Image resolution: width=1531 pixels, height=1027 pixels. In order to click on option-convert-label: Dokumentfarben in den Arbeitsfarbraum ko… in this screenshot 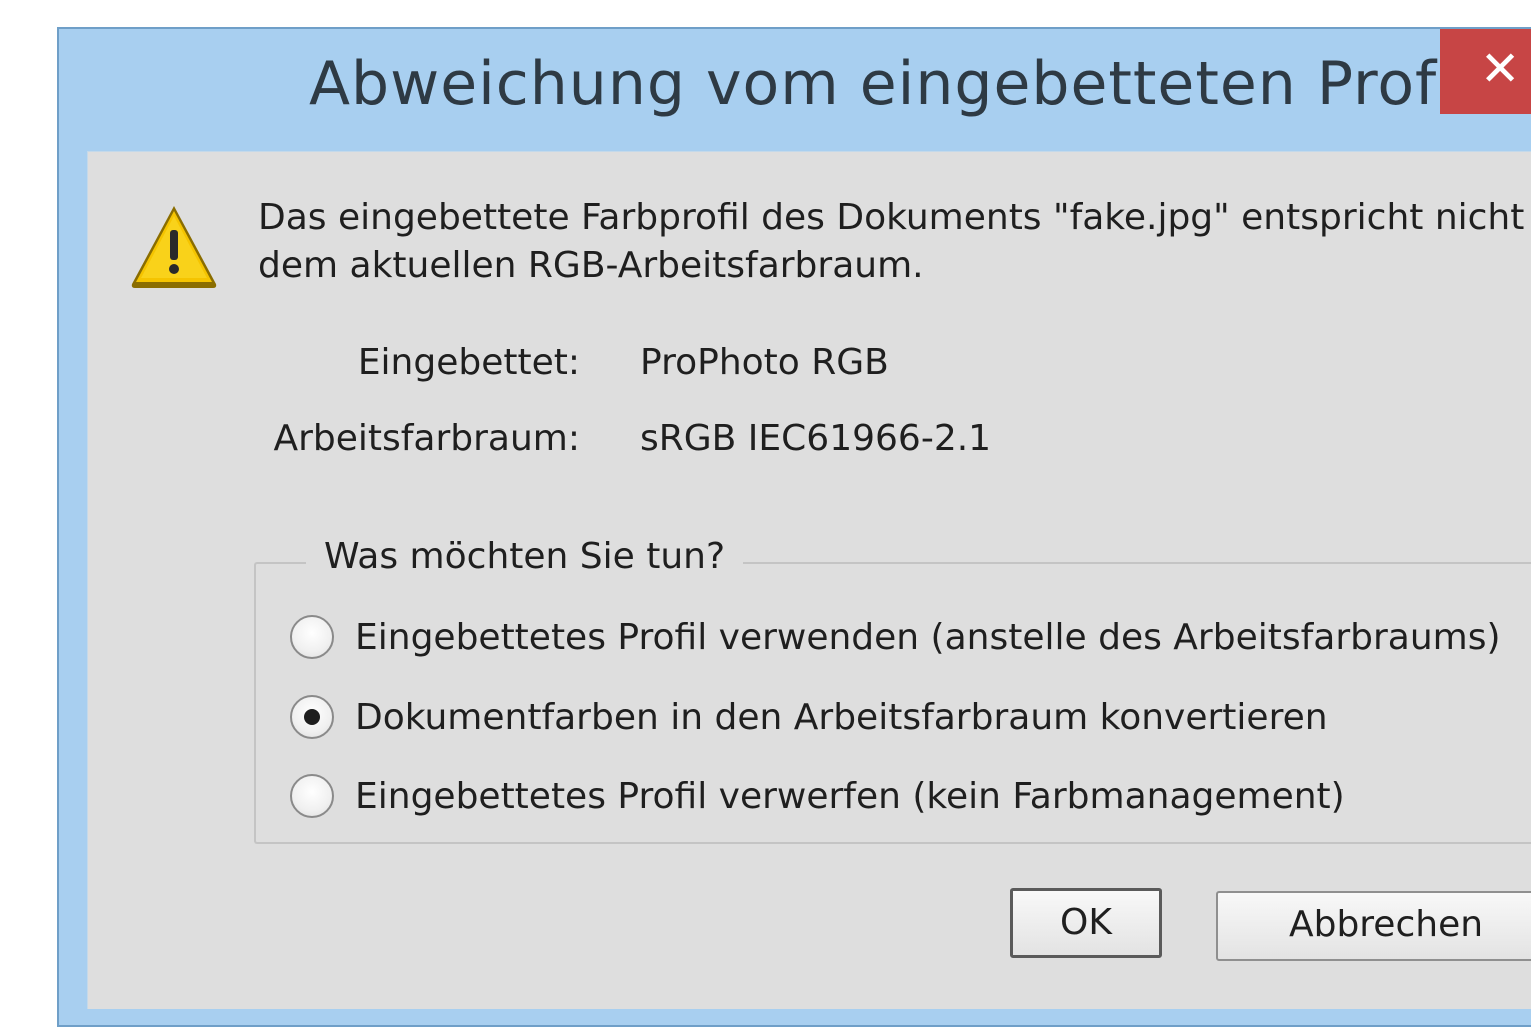, I will do `click(841, 717)`.